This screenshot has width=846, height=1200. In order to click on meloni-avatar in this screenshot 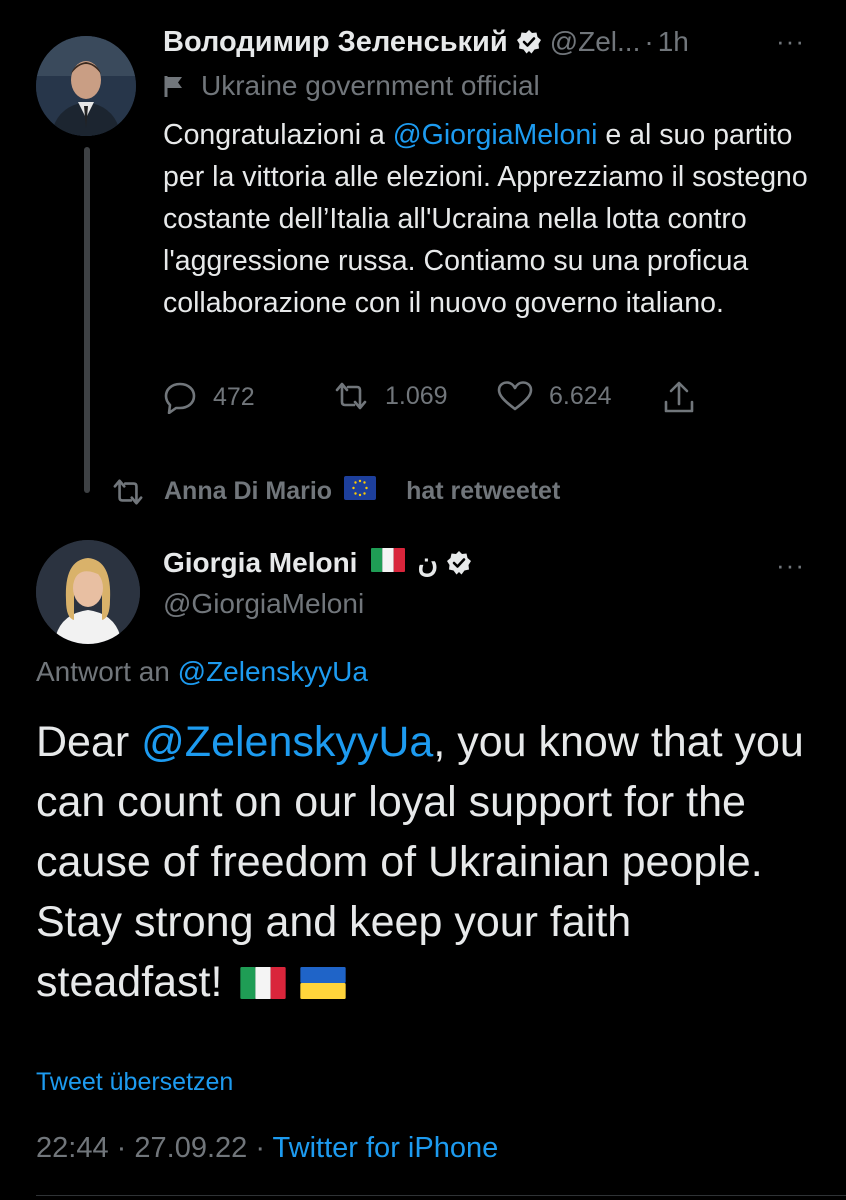, I will do `click(88, 592)`.